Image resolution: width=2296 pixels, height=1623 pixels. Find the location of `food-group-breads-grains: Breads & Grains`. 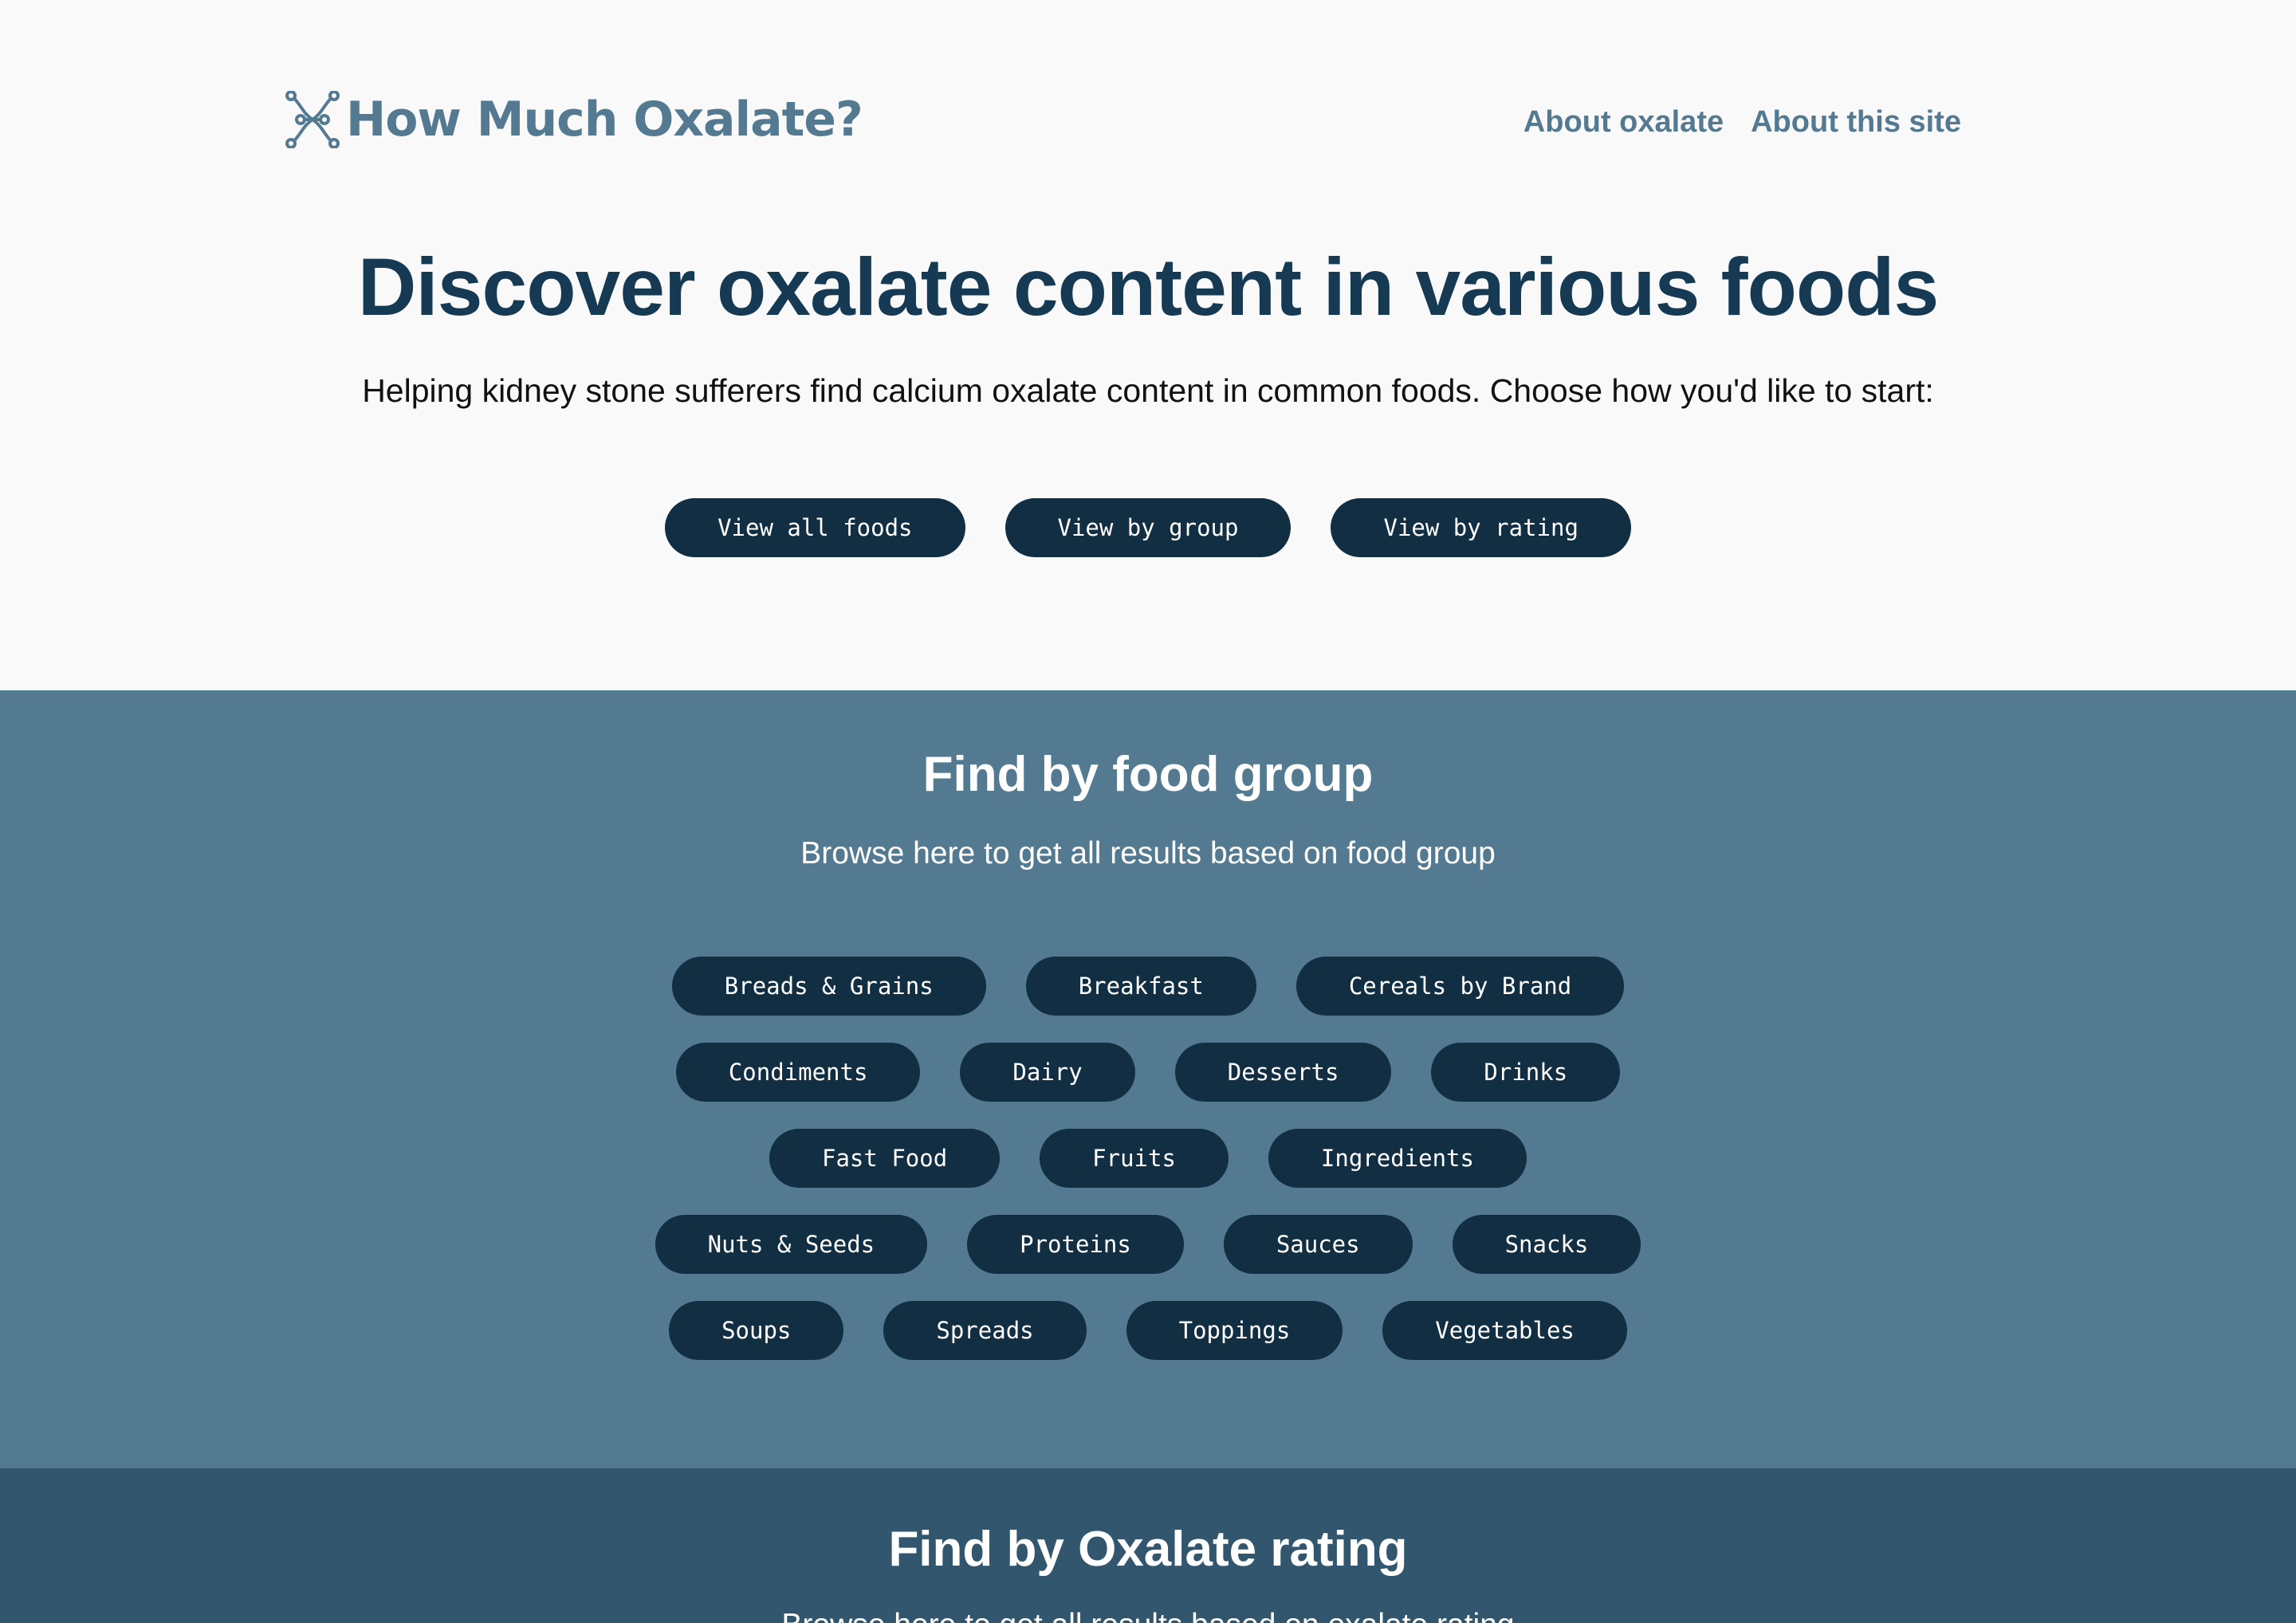

food-group-breads-grains: Breads & Grains is located at coordinates (828, 986).